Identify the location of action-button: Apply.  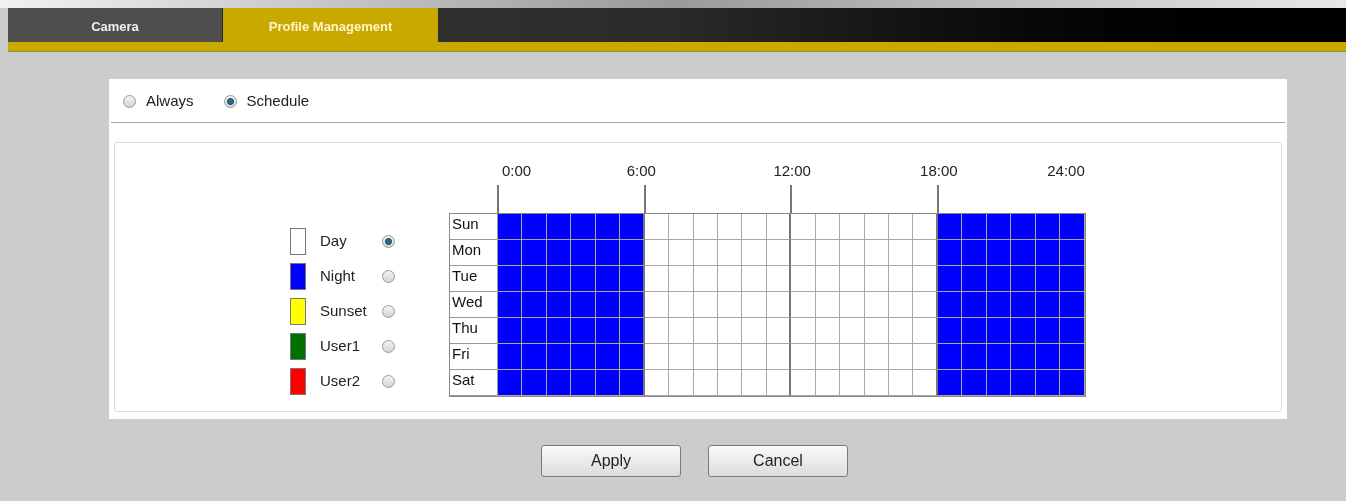
(611, 461).